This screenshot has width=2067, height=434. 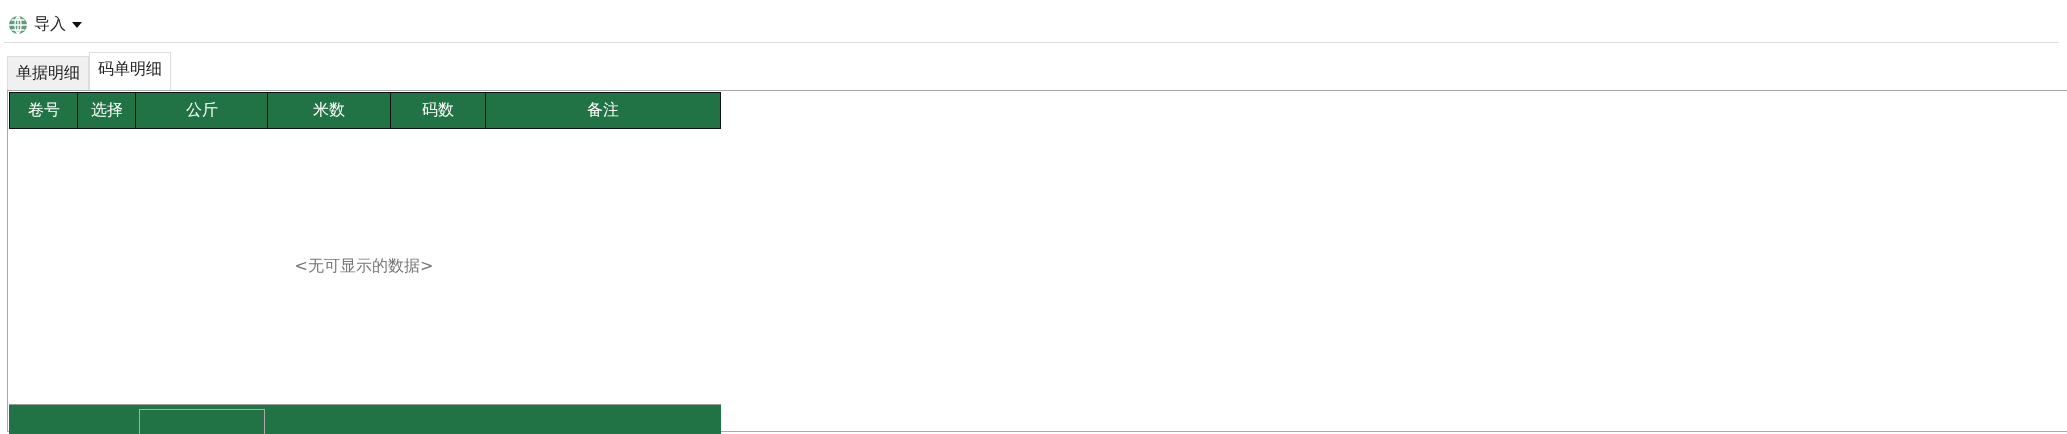 I want to click on column-header: 米数, so click(x=329, y=110).